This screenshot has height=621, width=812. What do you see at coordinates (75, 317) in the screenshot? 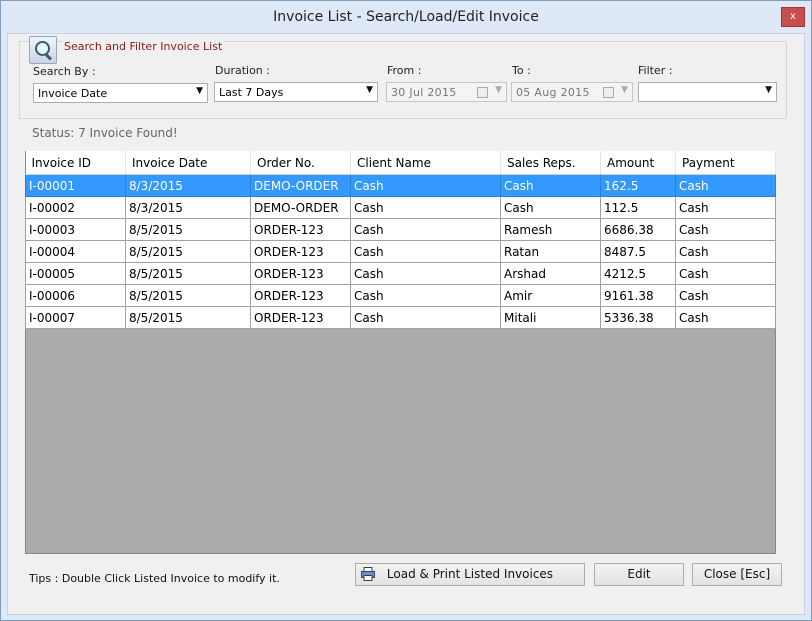
I see `cell-invoice-id: I-00007` at bounding box center [75, 317].